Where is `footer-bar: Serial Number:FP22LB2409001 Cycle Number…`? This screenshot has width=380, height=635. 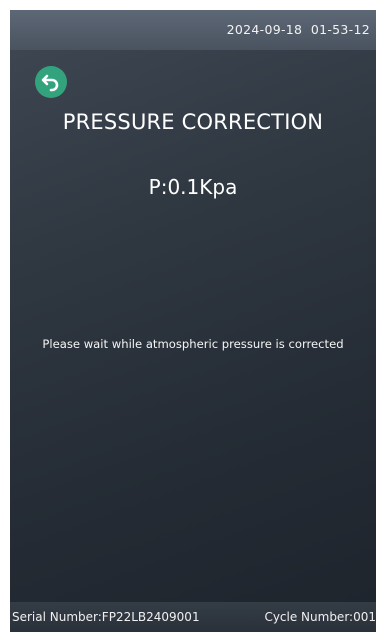
footer-bar: Serial Number:FP22LB2409001 Cycle Number… is located at coordinates (193, 617).